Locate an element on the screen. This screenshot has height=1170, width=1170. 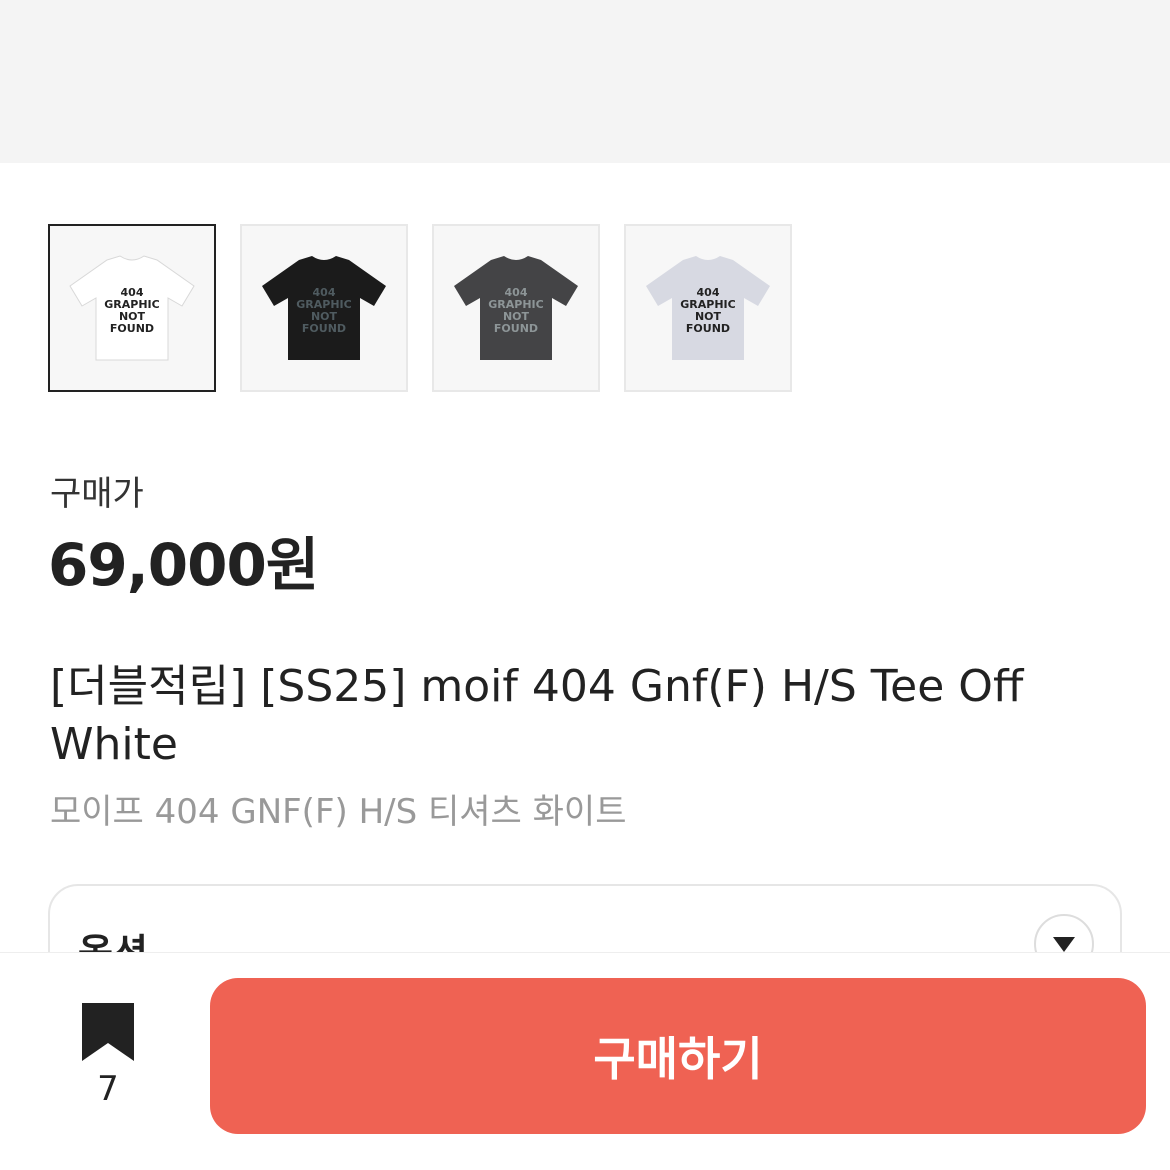
thumbnail-1: 404 GRAPHIC NOT FOUND is located at coordinates (132, 308).